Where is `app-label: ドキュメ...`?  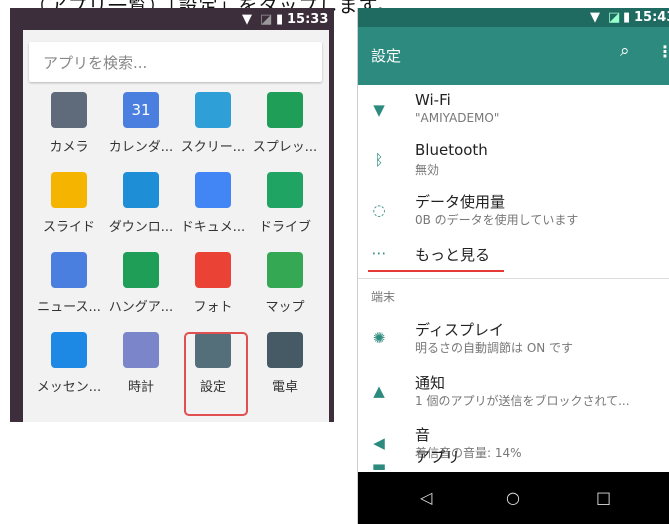
app-label: ドキュメ... is located at coordinates (213, 227).